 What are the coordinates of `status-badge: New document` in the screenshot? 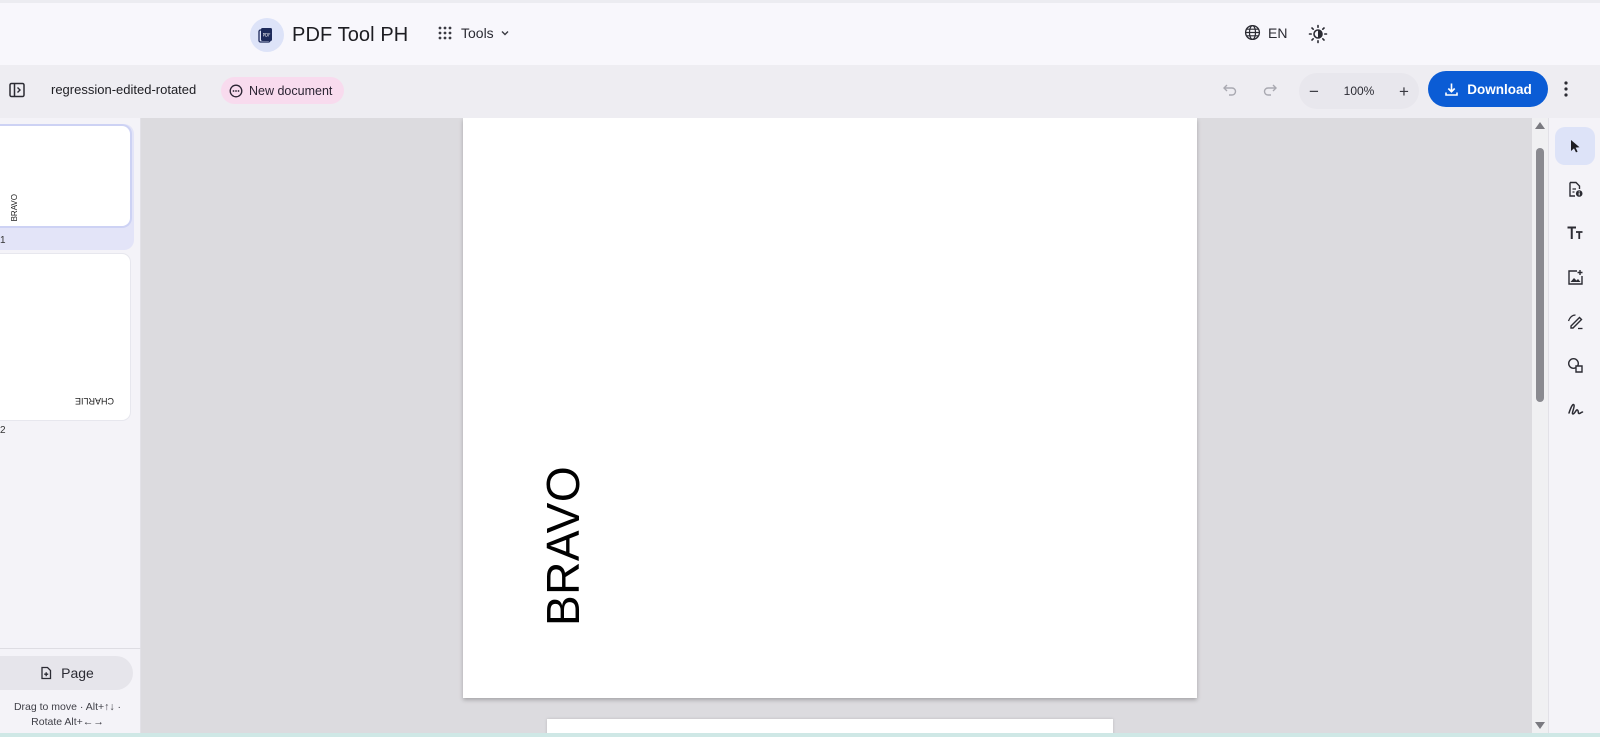 It's located at (283, 90).